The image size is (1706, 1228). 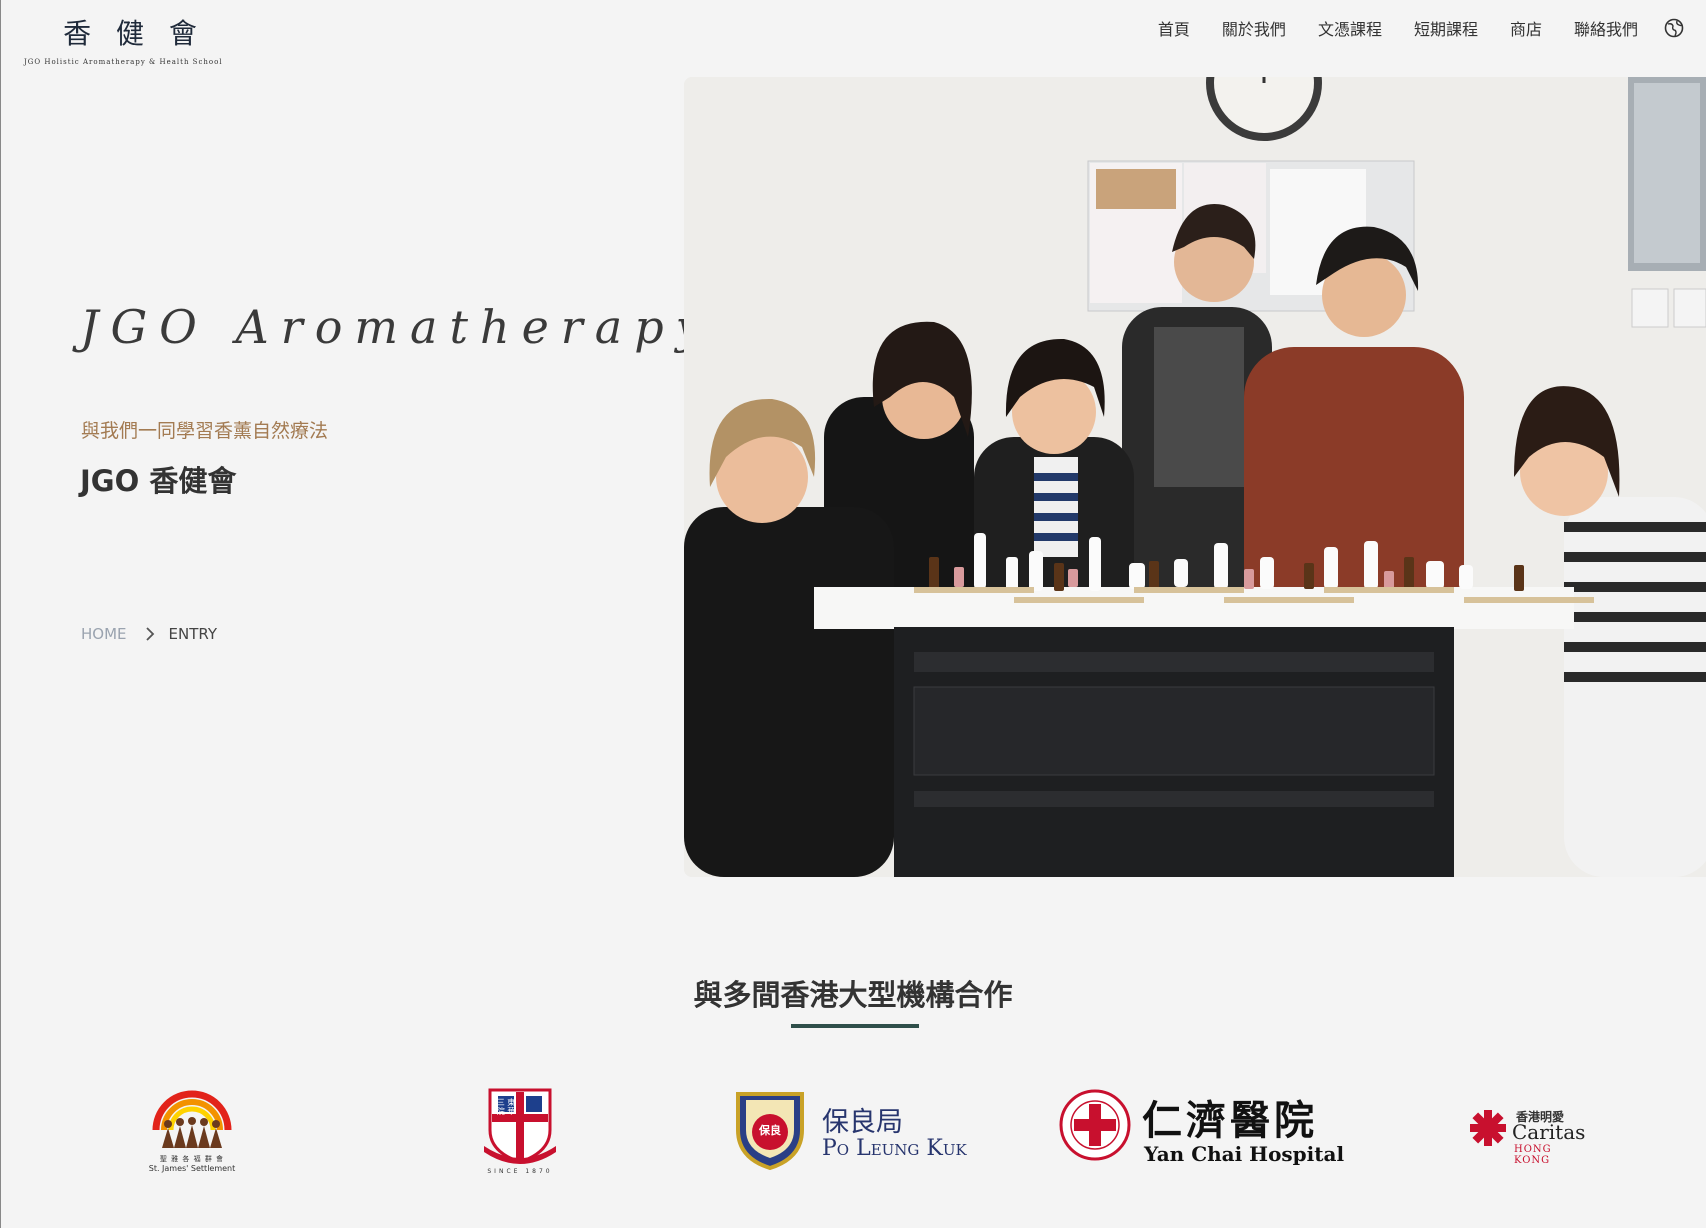 I want to click on partner-logo-yan-chai: 仁濟醫院 Yan Chai Hospital, so click(x=1201, y=1132).